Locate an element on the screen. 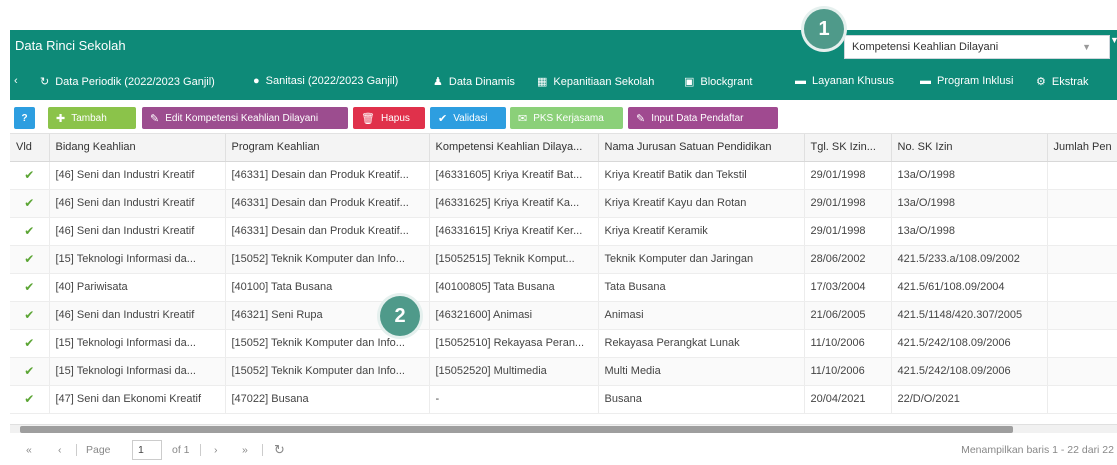  edit-button: ✎ Edit Kompetensi Keahlian Dilayani is located at coordinates (245, 118).